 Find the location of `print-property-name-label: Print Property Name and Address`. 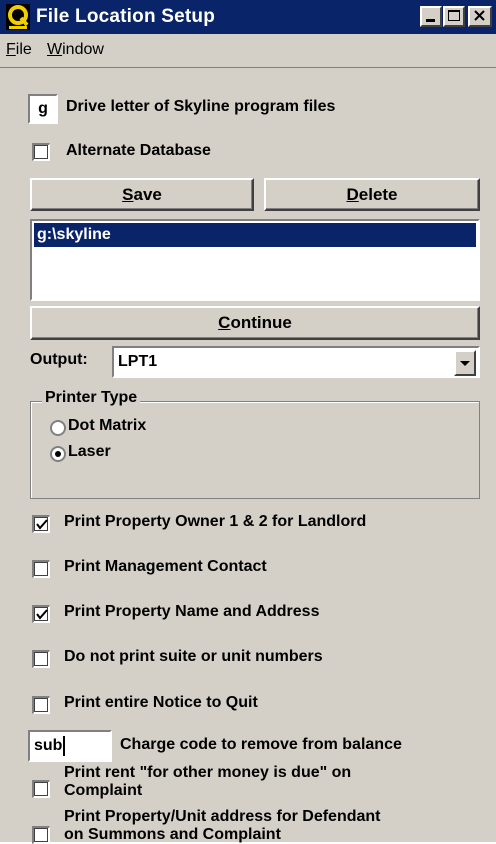

print-property-name-label: Print Property Name and Address is located at coordinates (192, 611).